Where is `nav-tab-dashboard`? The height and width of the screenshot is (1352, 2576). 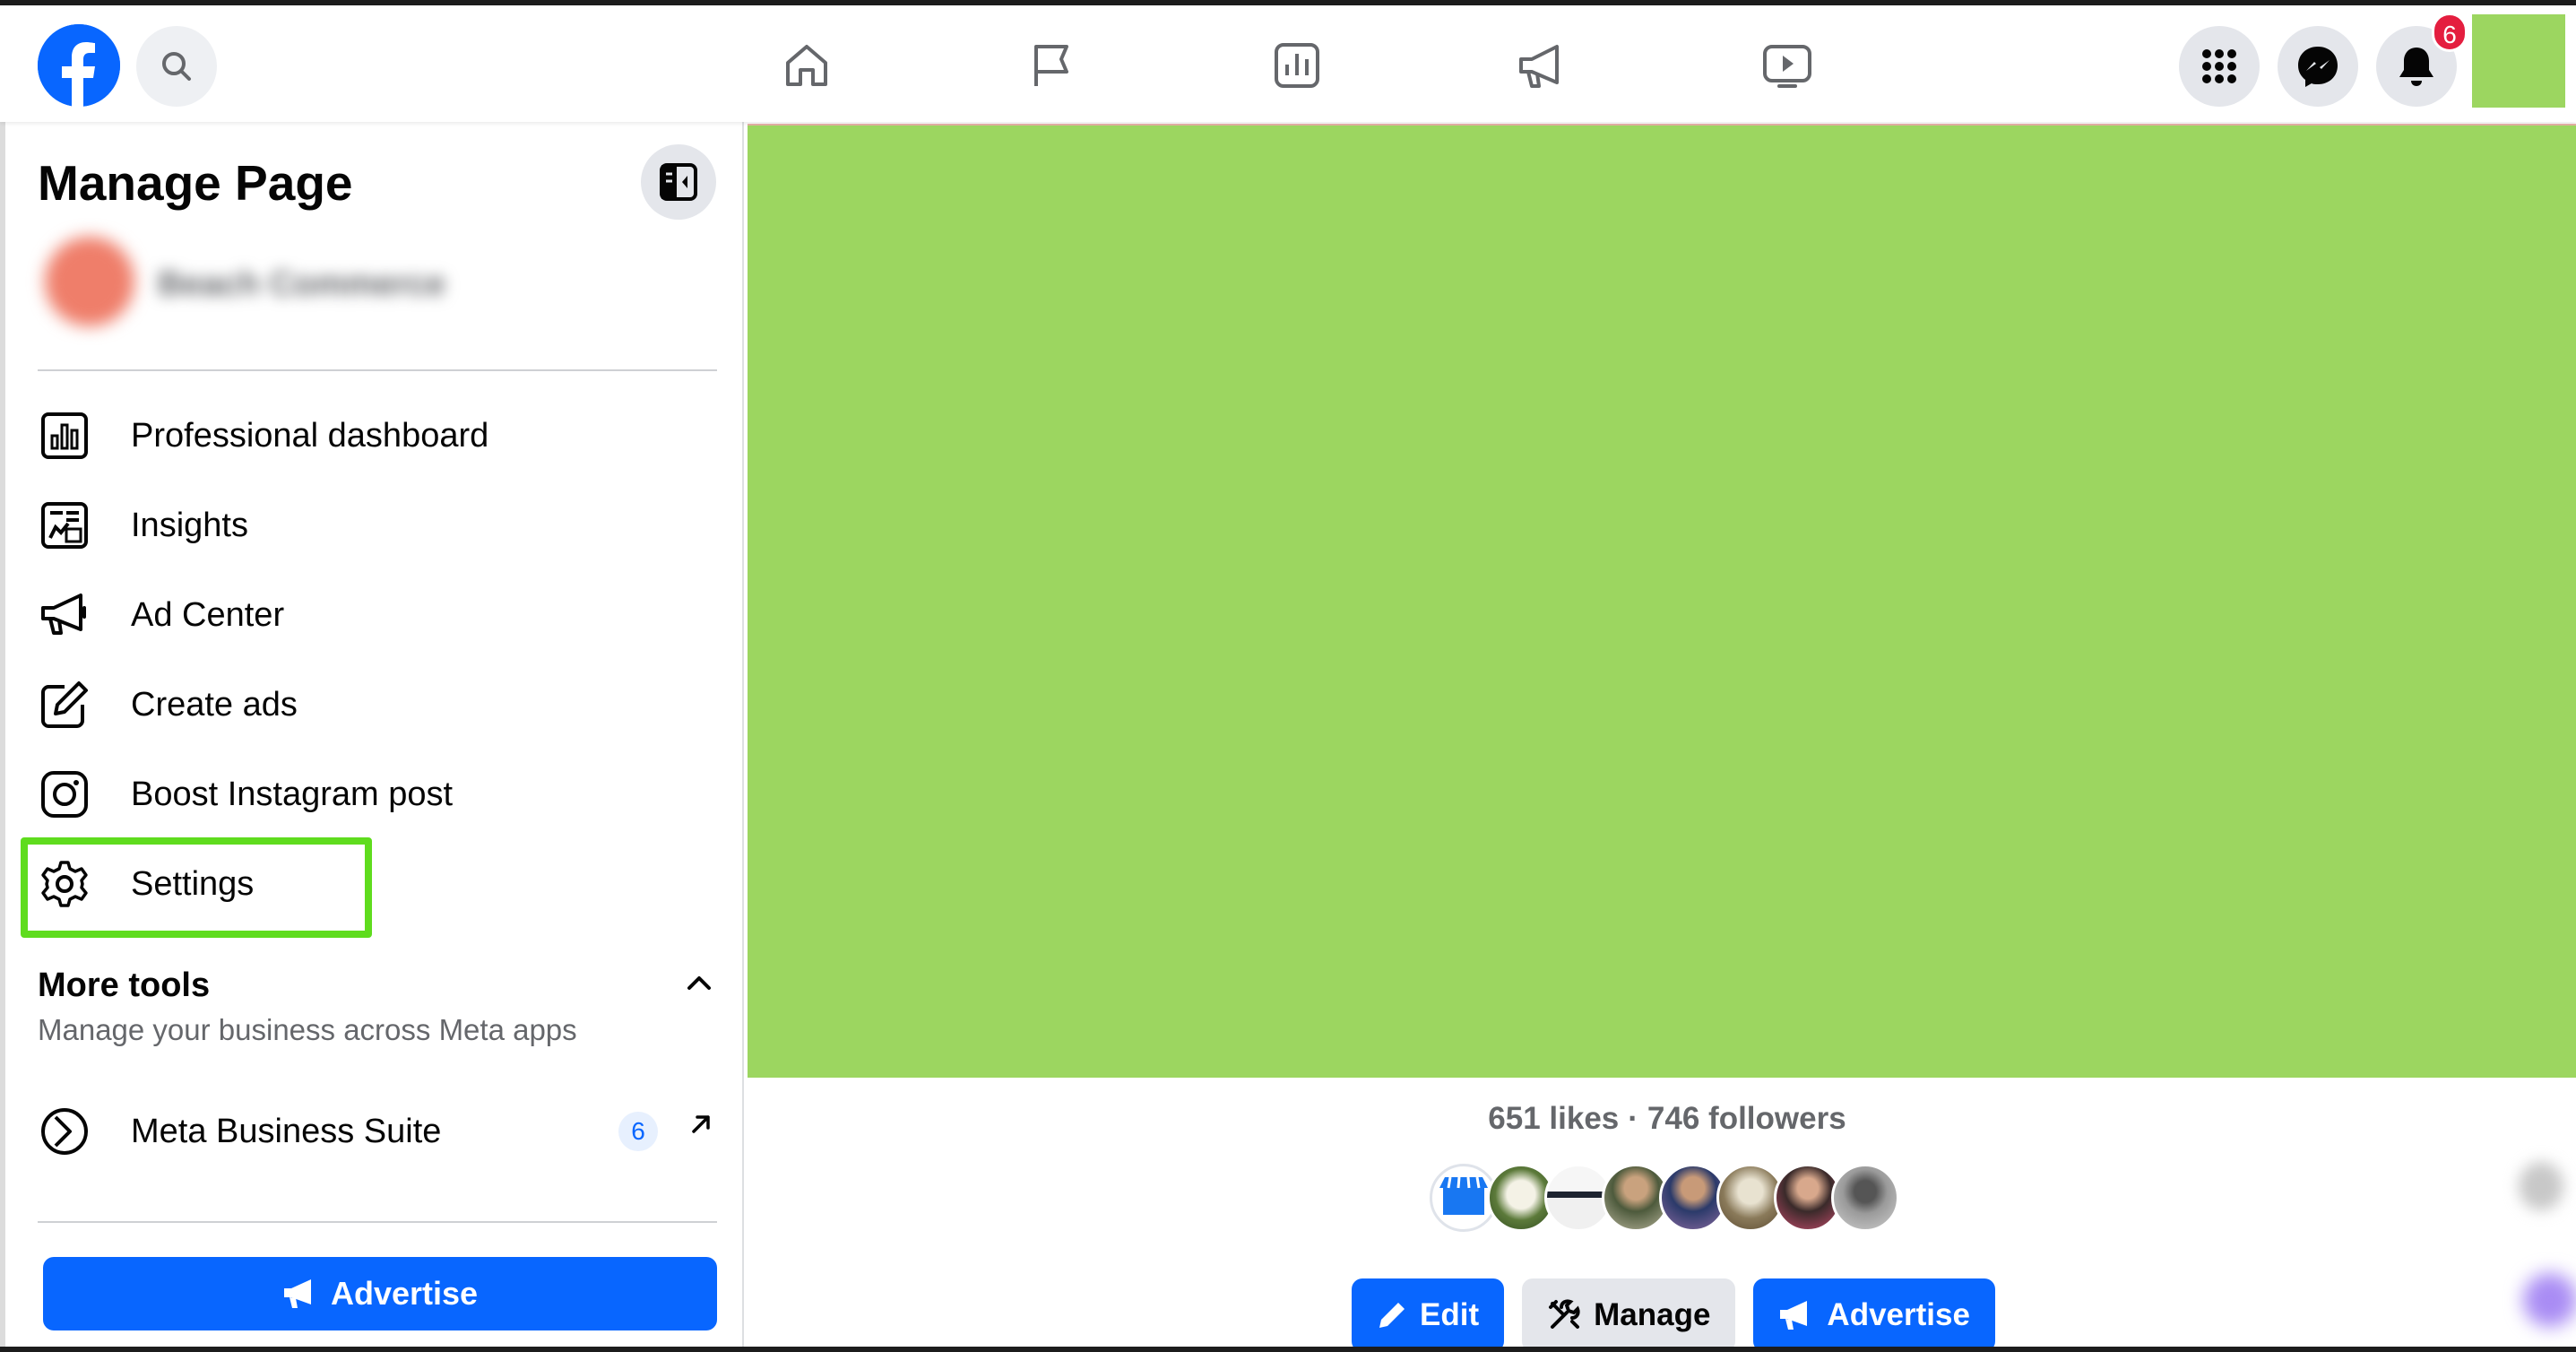 nav-tab-dashboard is located at coordinates (1297, 65).